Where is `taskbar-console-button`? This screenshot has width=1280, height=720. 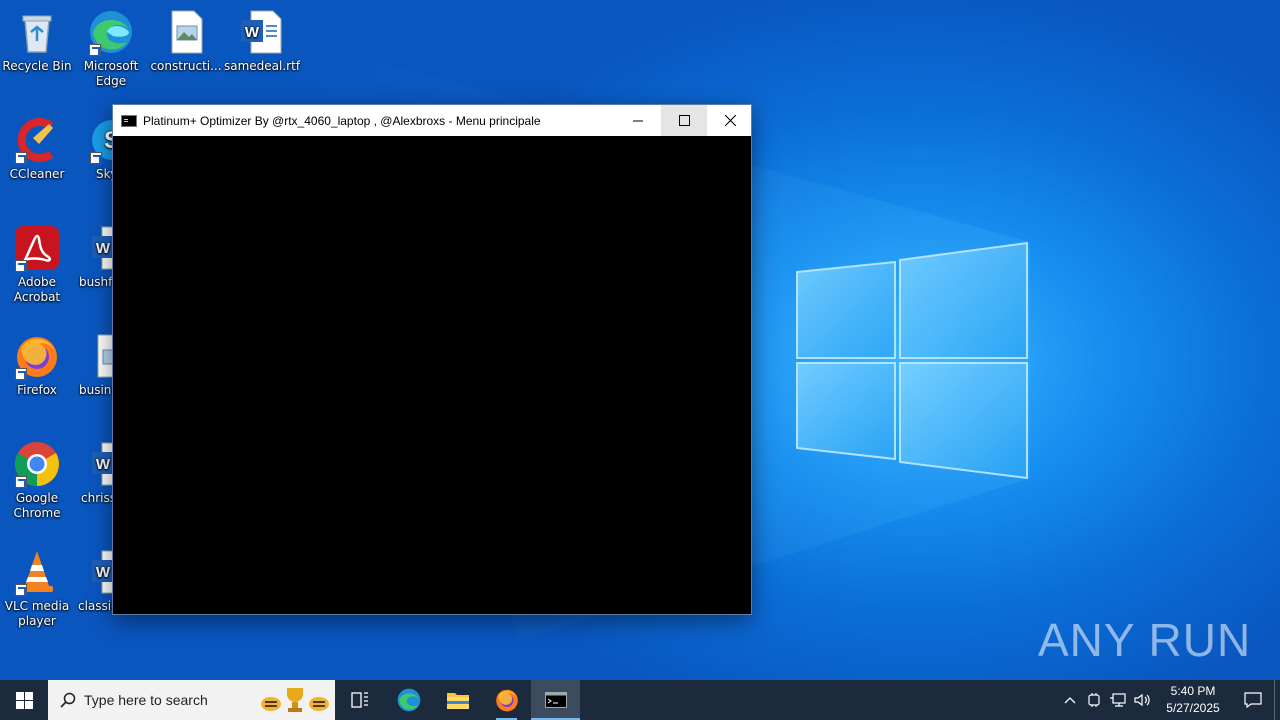
taskbar-console-button is located at coordinates (555, 700).